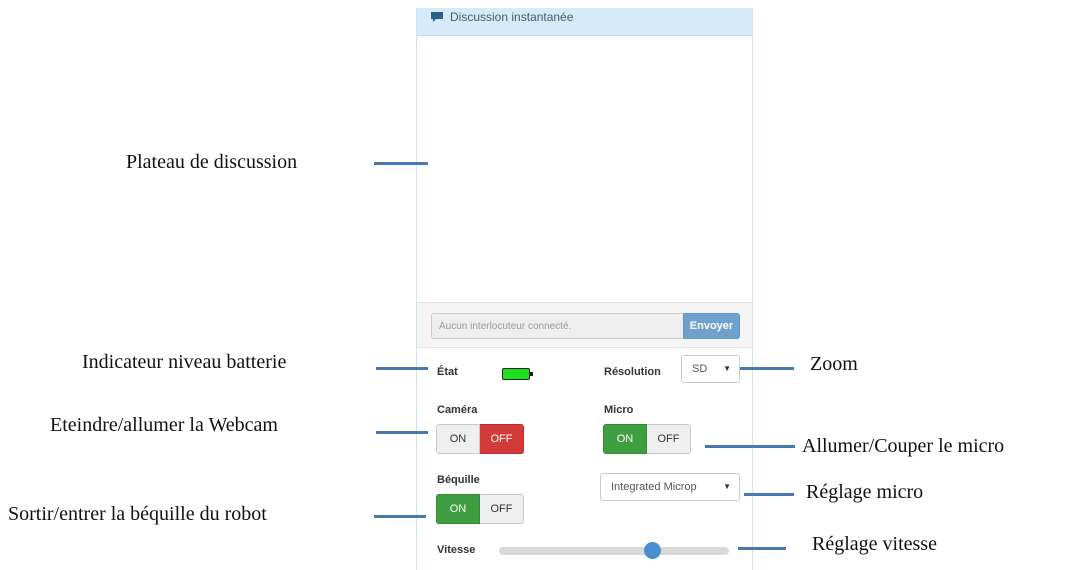  Describe the element at coordinates (874, 544) in the screenshot. I see `annotation-speed: Réglage vitesse` at that location.